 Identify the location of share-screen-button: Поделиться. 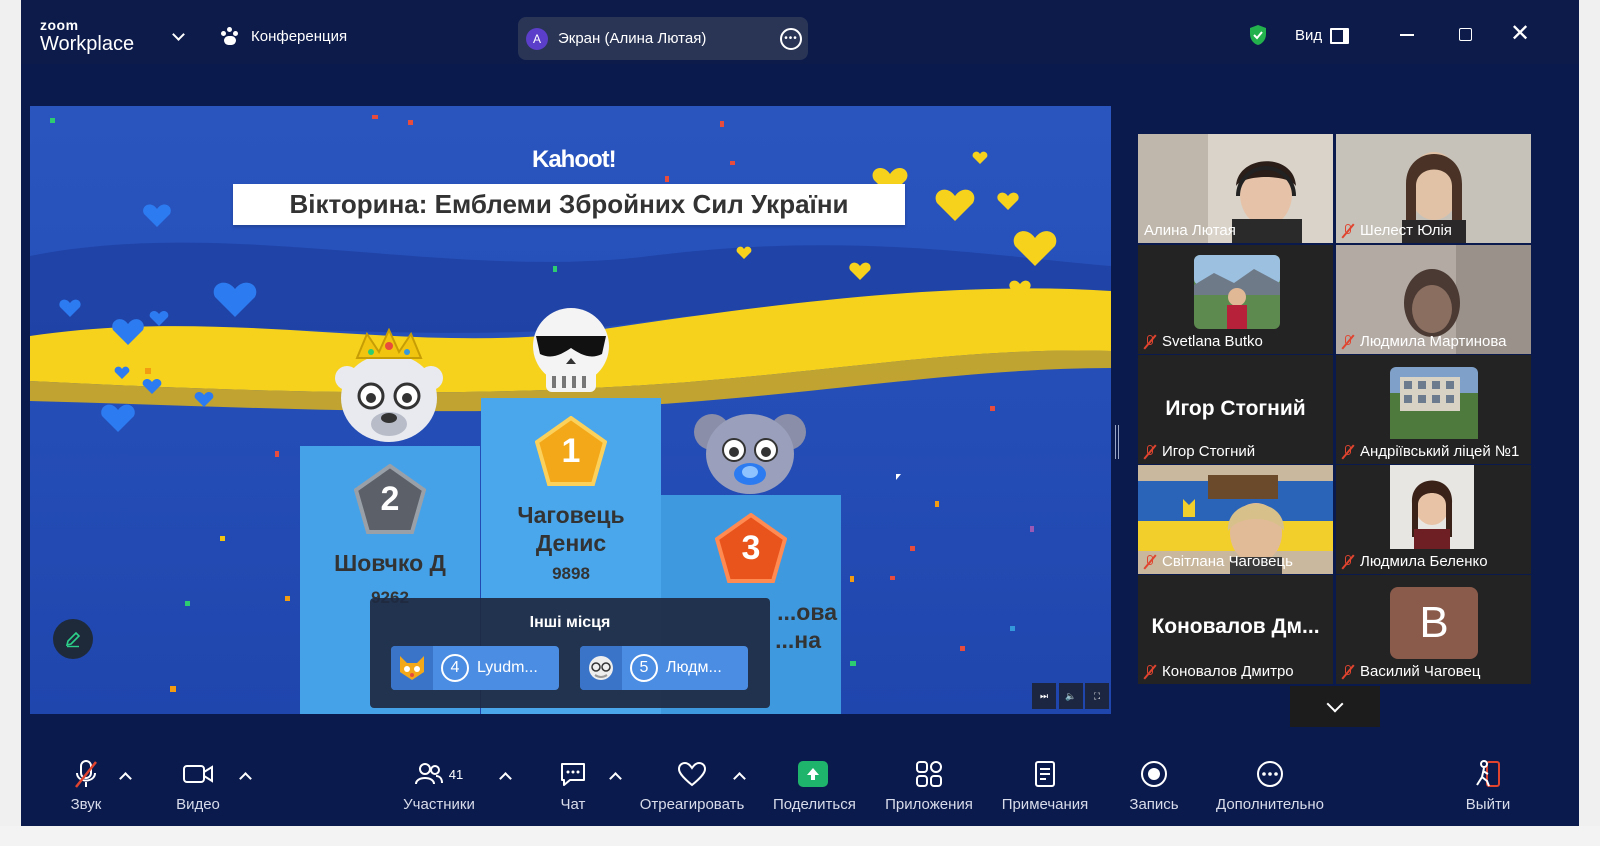
(814, 785).